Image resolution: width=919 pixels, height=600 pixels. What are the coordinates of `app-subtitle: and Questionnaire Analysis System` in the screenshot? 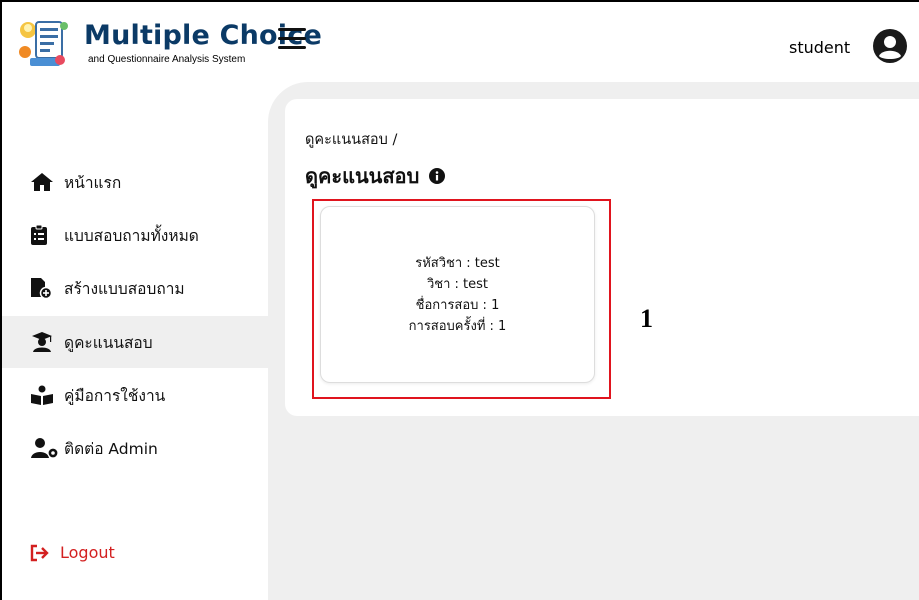 It's located at (167, 59).